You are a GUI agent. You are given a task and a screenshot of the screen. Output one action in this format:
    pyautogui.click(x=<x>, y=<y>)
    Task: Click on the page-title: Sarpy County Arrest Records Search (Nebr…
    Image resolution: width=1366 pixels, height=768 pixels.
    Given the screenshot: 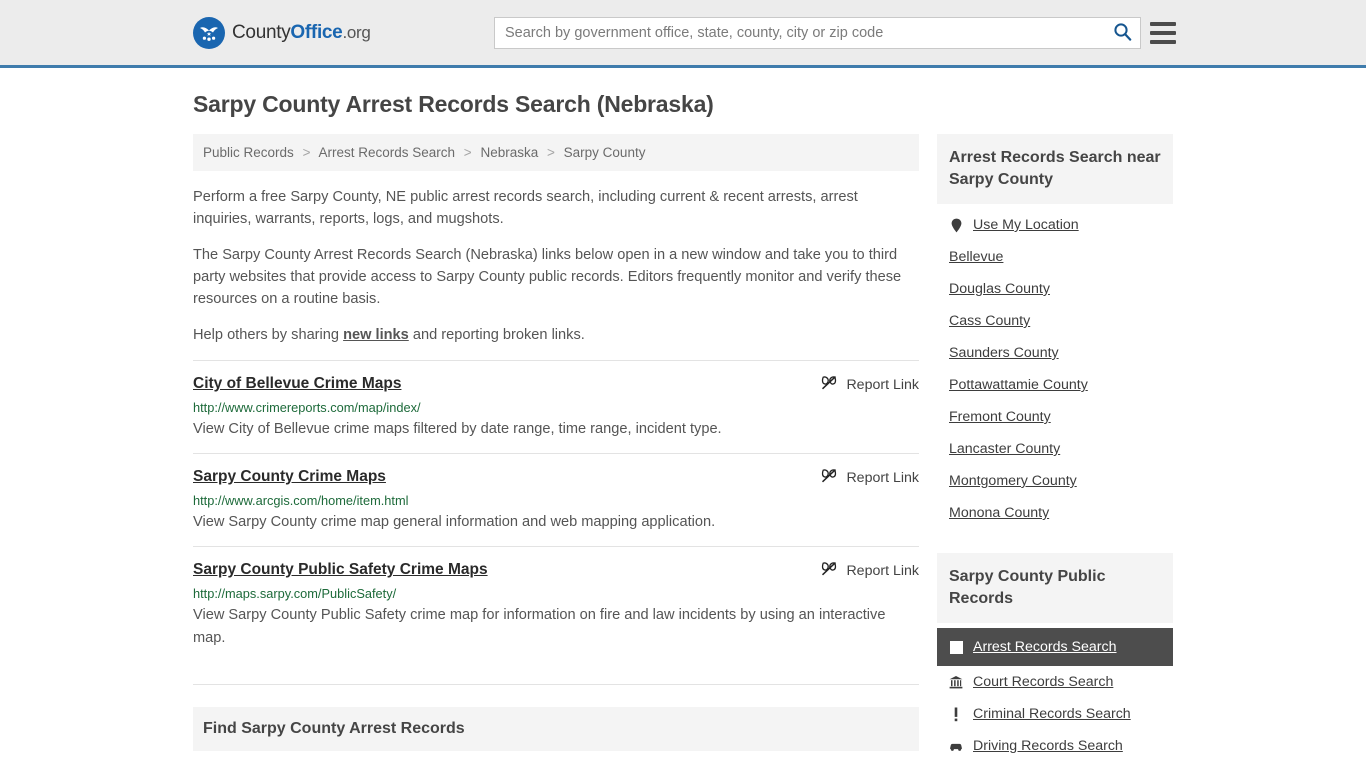 What is the action you would take?
    pyautogui.click(x=453, y=104)
    